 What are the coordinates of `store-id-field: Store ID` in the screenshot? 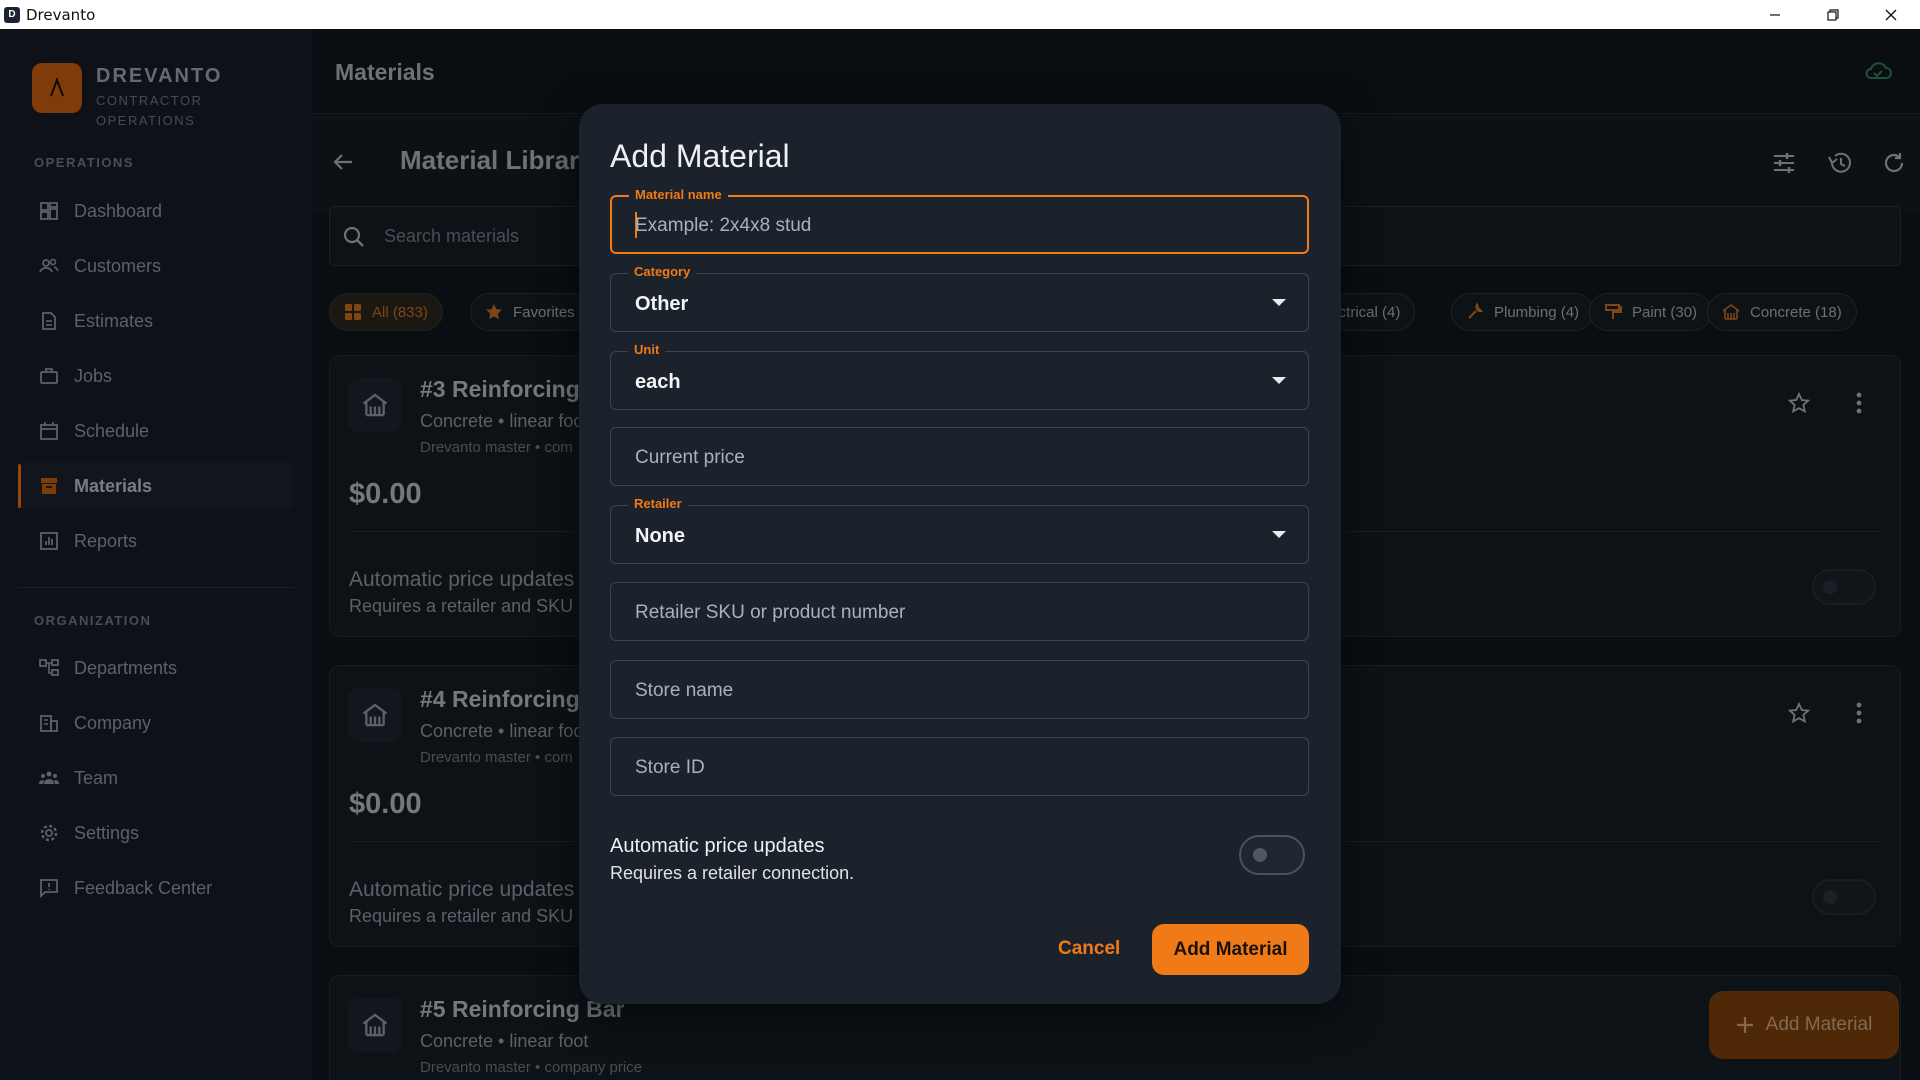 It's located at (959, 766).